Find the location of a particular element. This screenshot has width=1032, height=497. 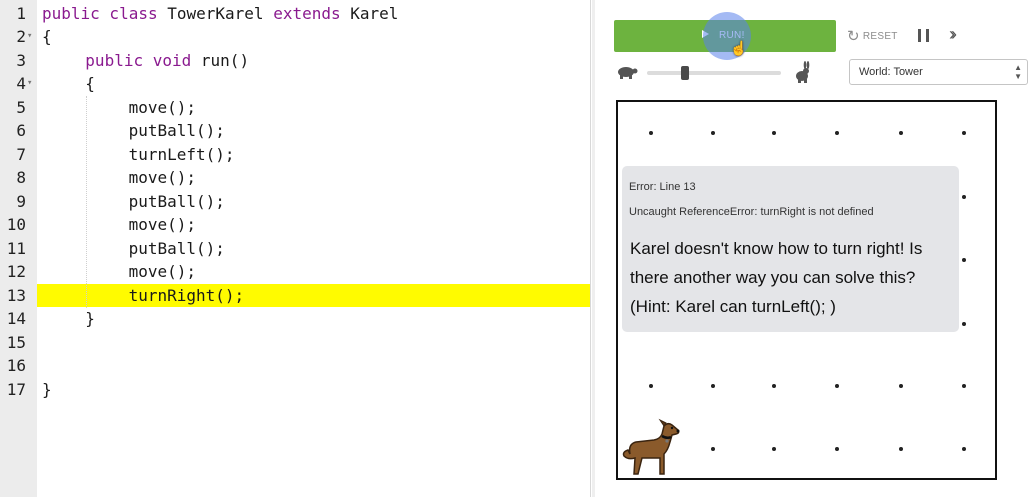

code-line: 1 public class TowerKarel extends Karel is located at coordinates (295, 14).